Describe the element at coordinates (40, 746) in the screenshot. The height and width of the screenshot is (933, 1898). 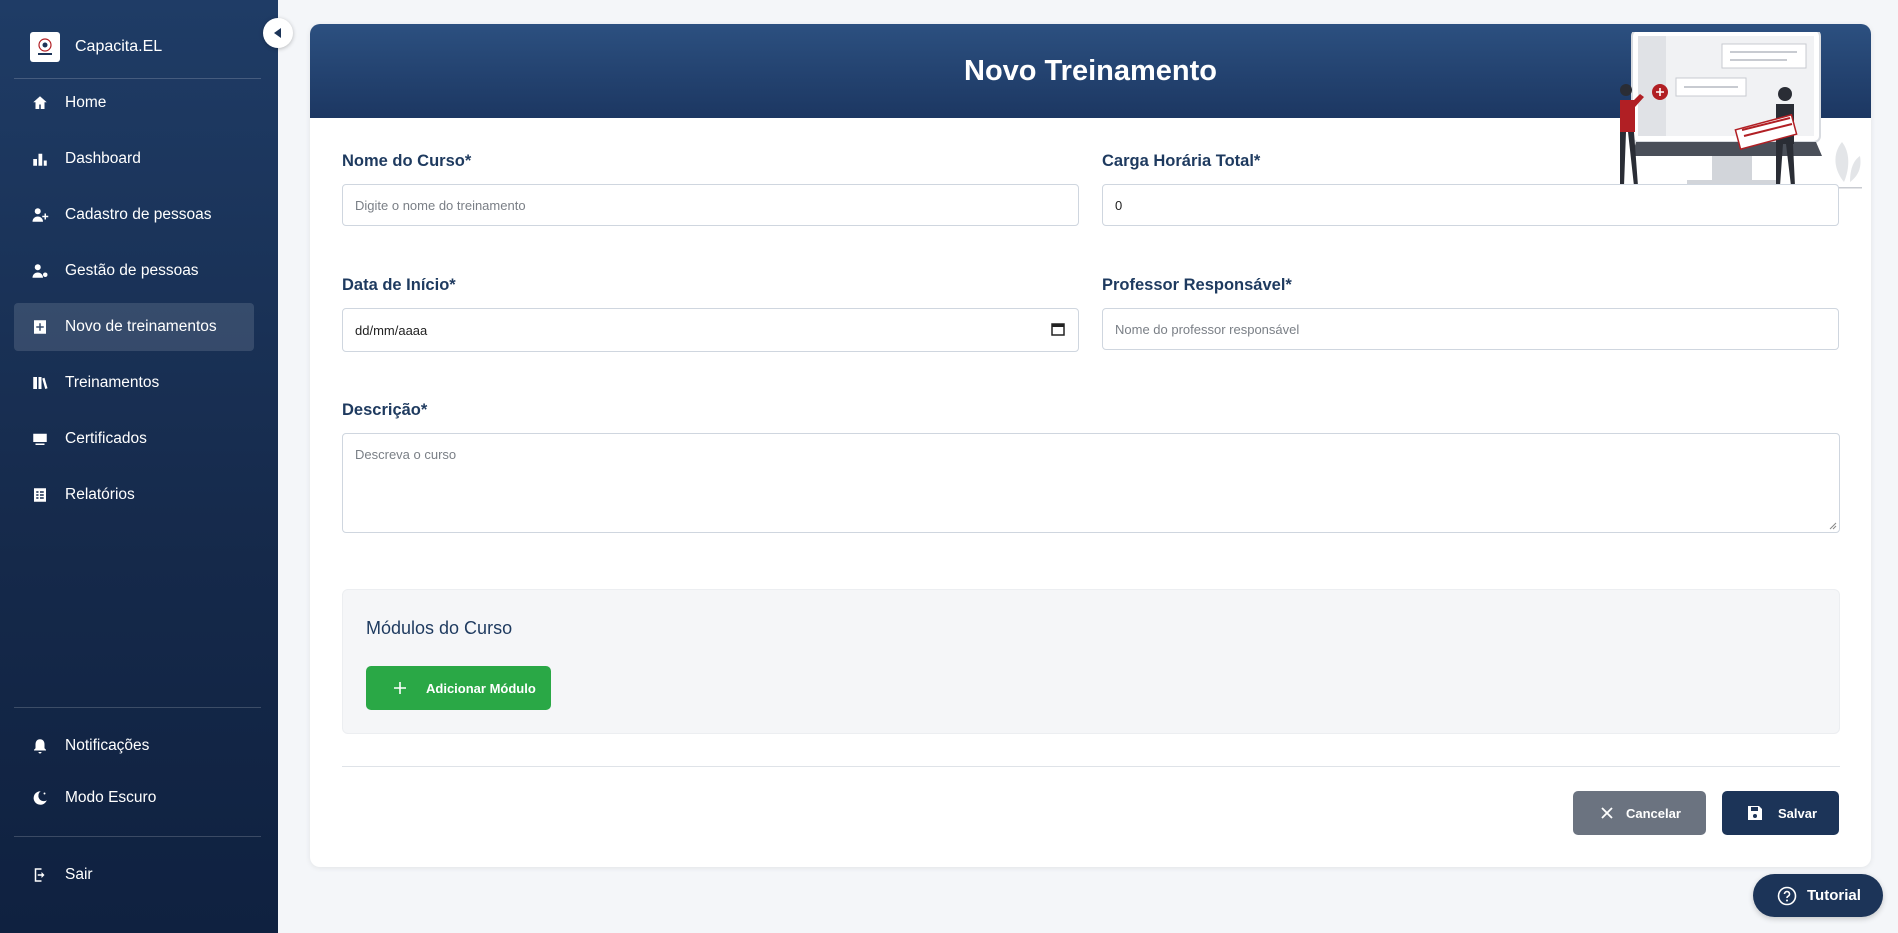
I see `bell-icon` at that location.